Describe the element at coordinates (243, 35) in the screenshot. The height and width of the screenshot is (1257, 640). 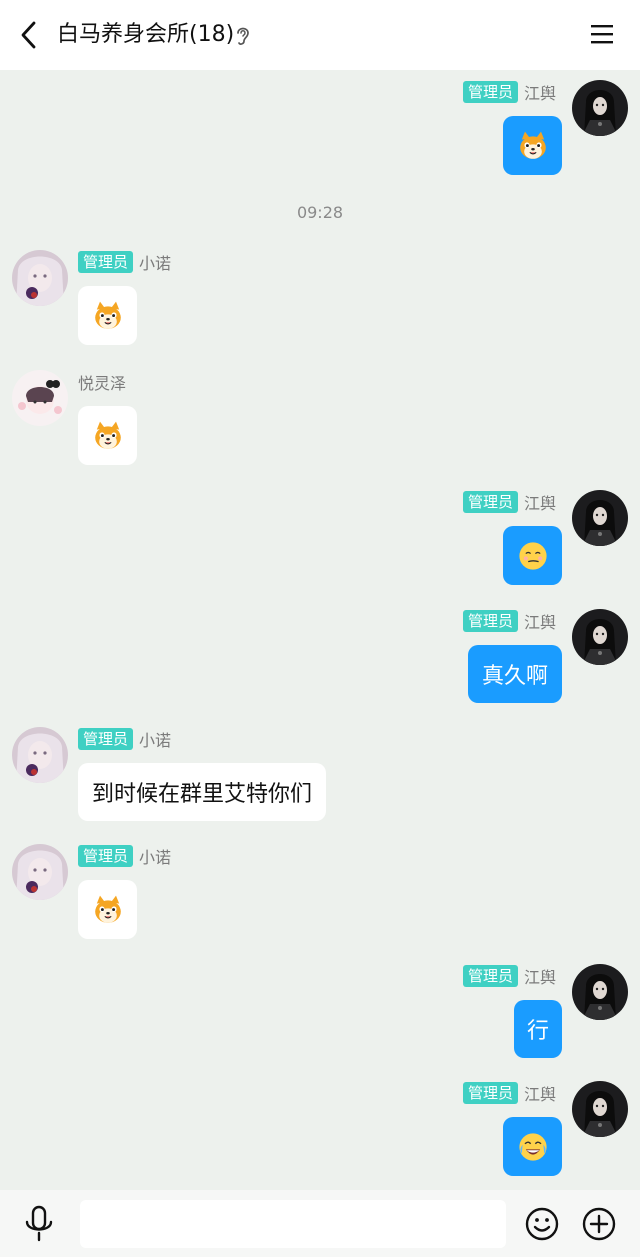
I see `ear-icon` at that location.